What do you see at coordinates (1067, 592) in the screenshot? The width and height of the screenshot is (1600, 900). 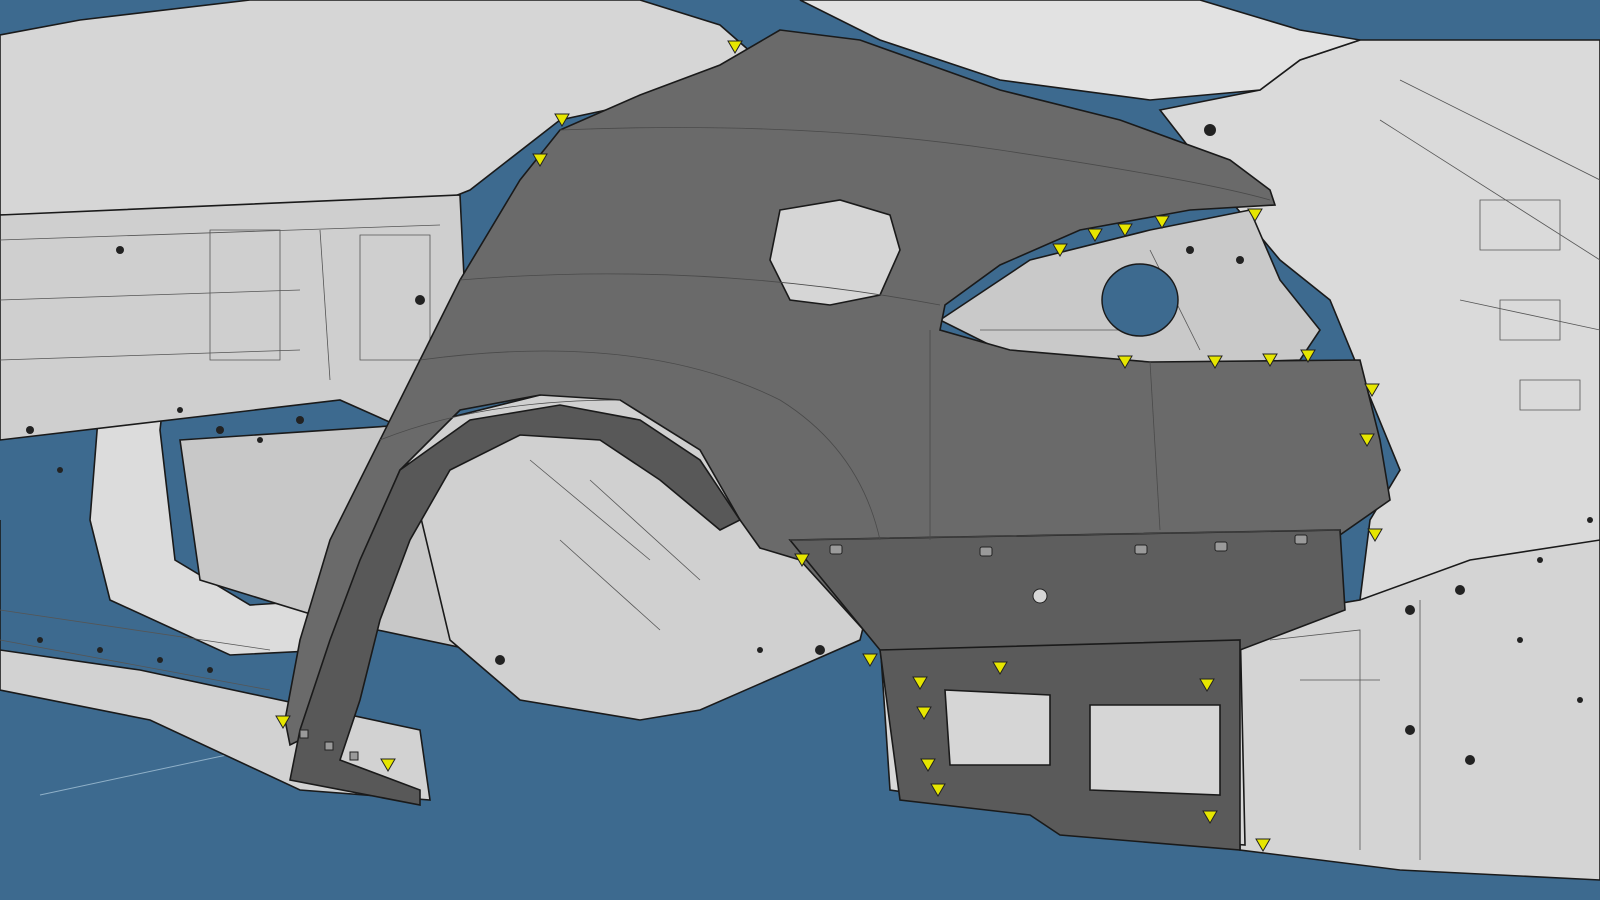 I see `quarter-panel-lower` at bounding box center [1067, 592].